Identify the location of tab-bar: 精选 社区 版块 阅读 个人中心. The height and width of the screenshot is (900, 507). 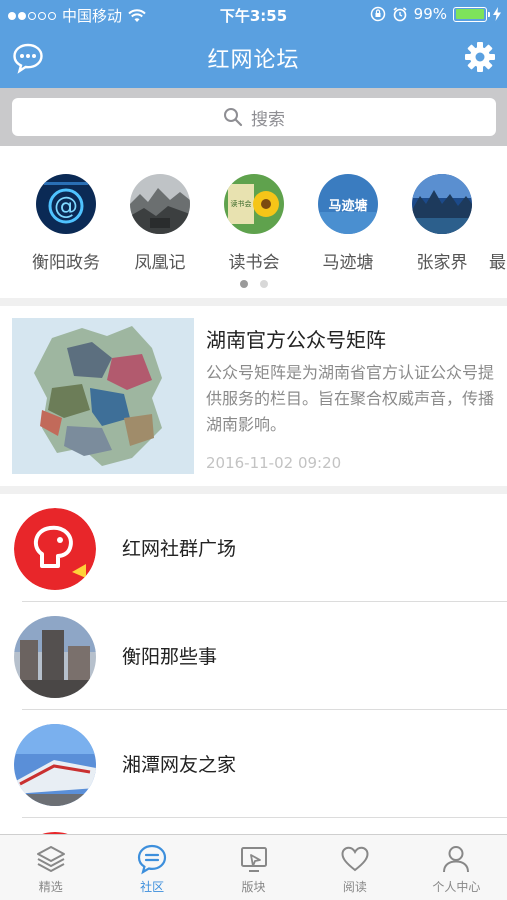
(253, 867).